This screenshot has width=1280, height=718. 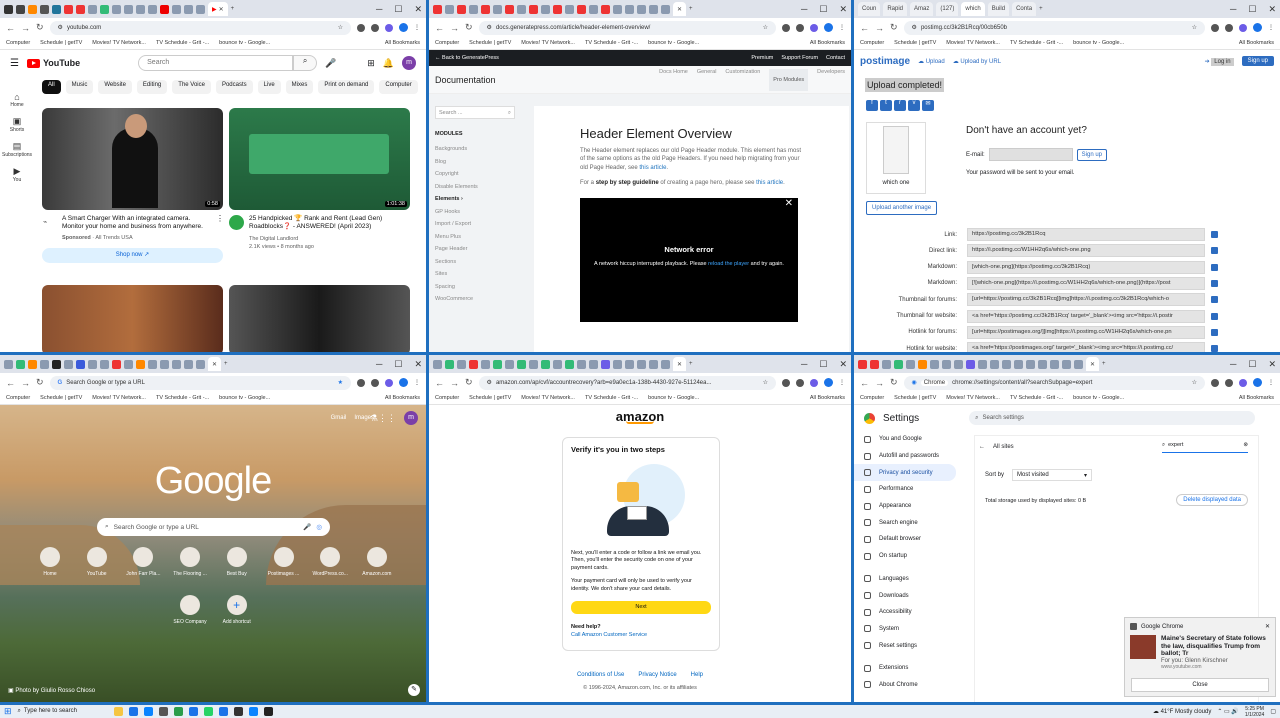 I want to click on menu-item: Customization, so click(x=742, y=80).